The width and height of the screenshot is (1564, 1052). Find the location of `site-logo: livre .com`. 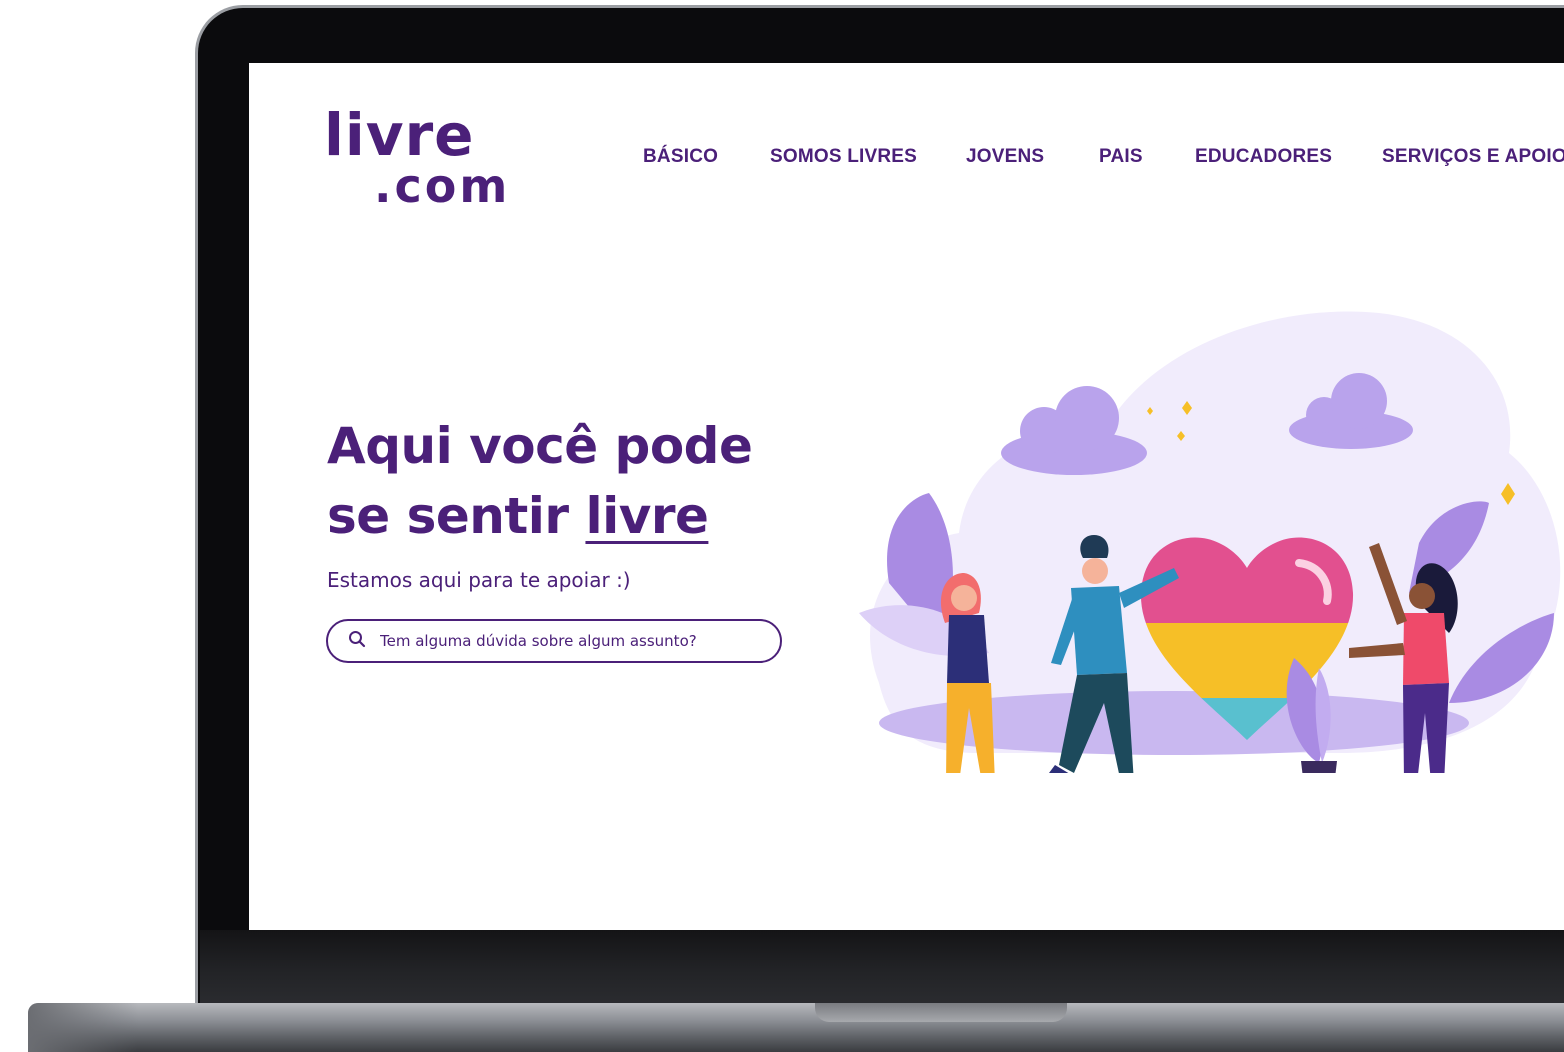

site-logo: livre .com is located at coordinates (424, 158).